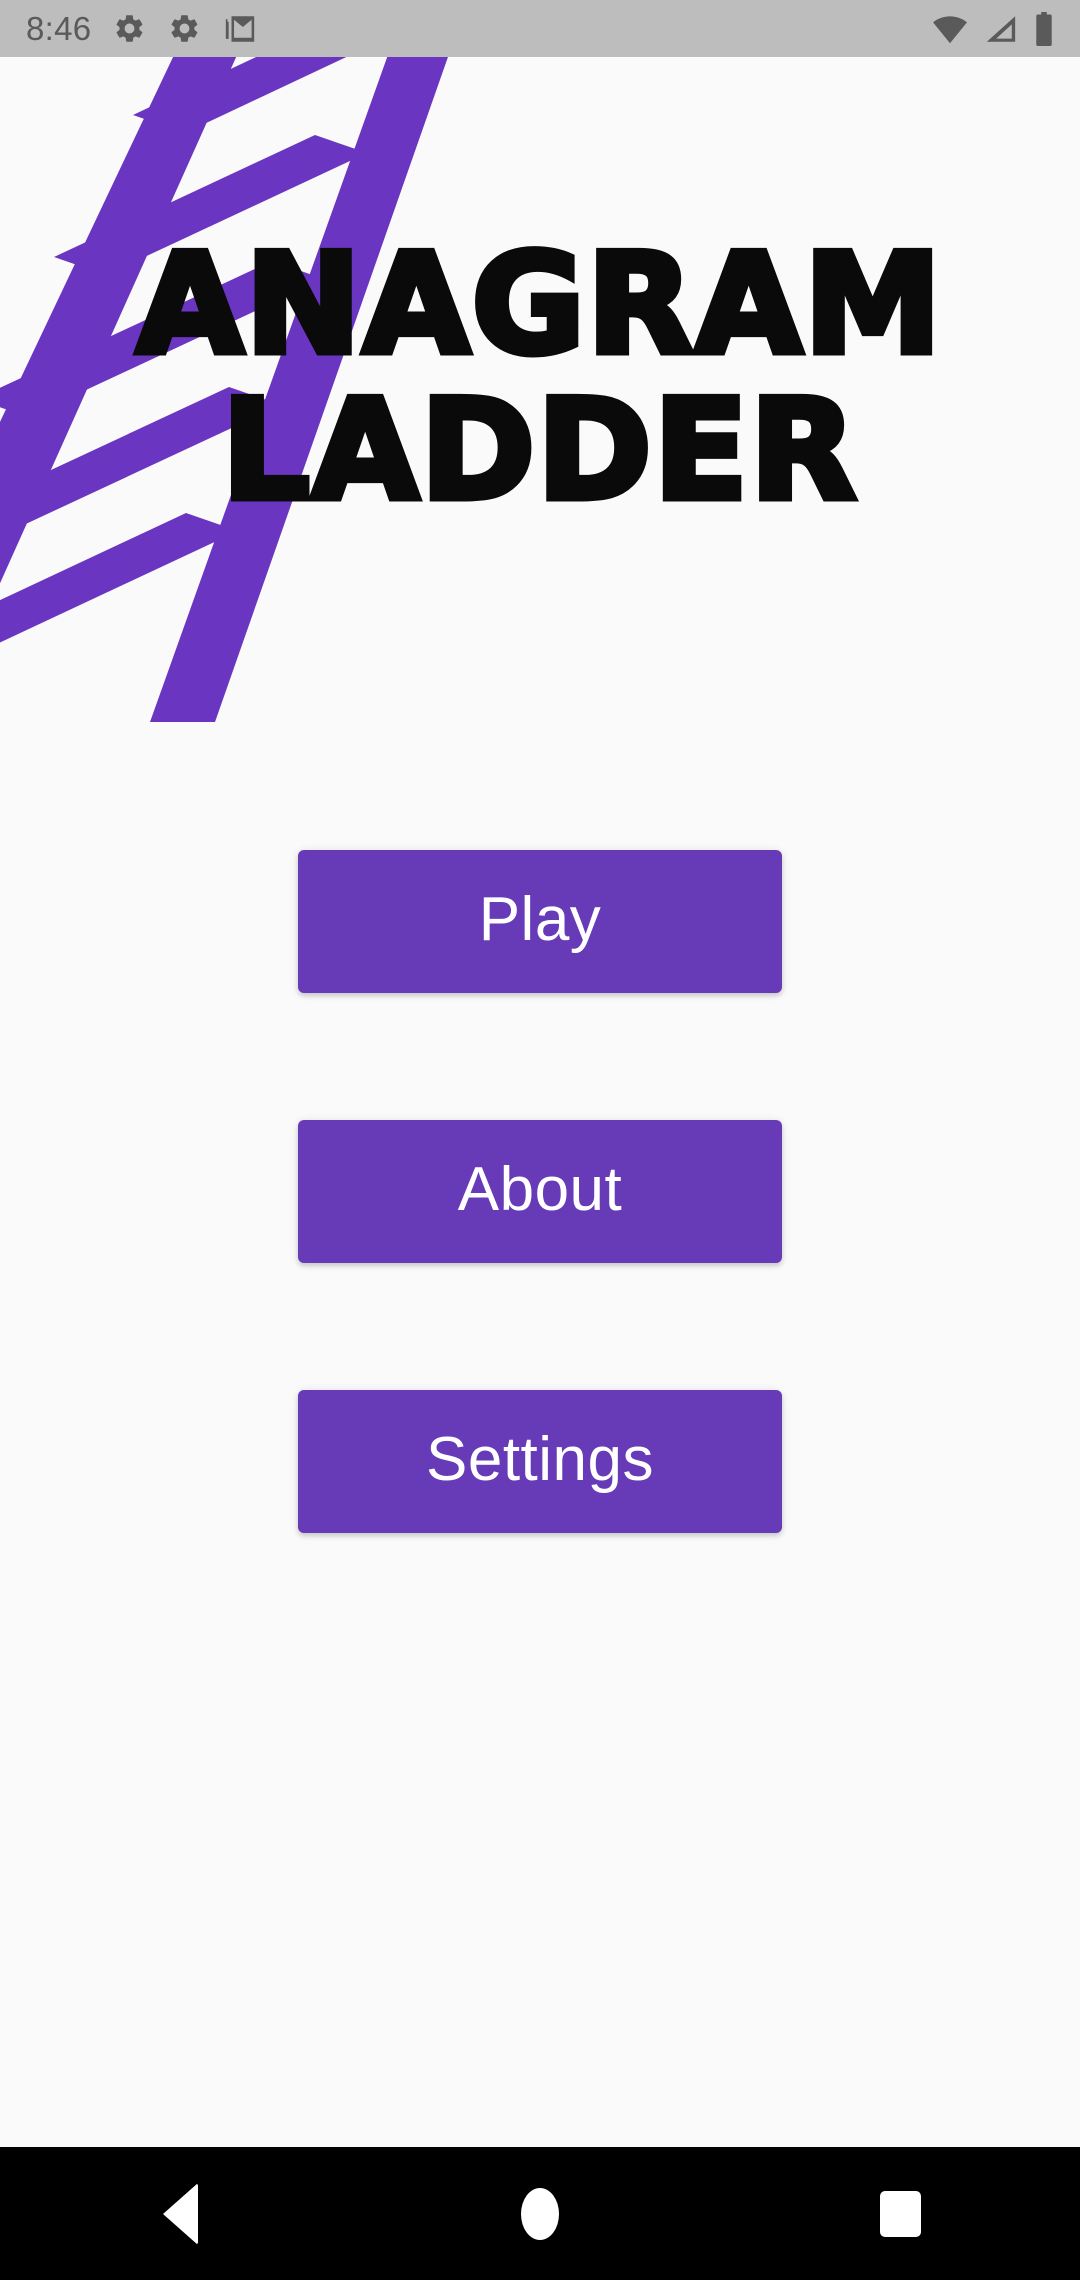  I want to click on gmail-icon, so click(240, 28).